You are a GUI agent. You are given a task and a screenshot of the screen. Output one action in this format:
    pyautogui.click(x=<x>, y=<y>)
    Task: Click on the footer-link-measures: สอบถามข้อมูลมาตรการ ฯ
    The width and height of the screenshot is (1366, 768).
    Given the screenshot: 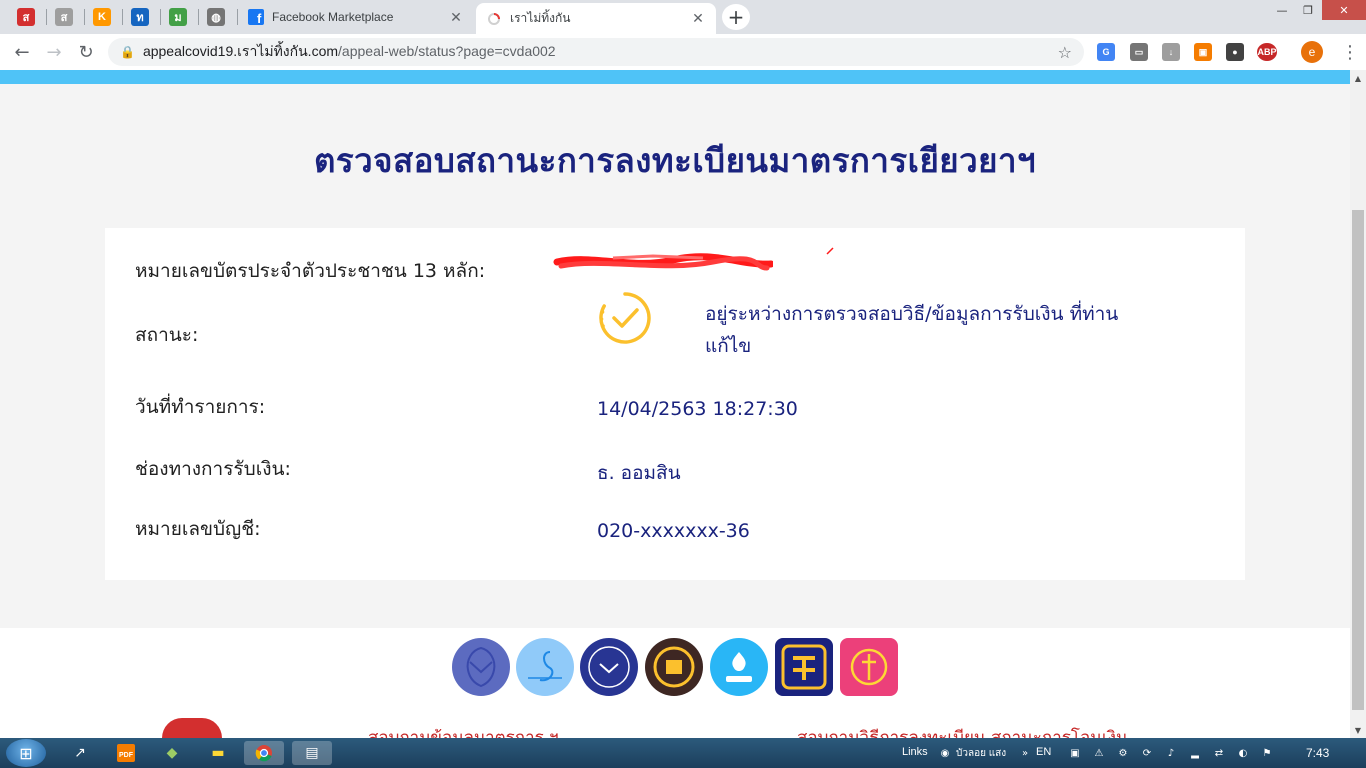 What is the action you would take?
    pyautogui.click(x=463, y=731)
    